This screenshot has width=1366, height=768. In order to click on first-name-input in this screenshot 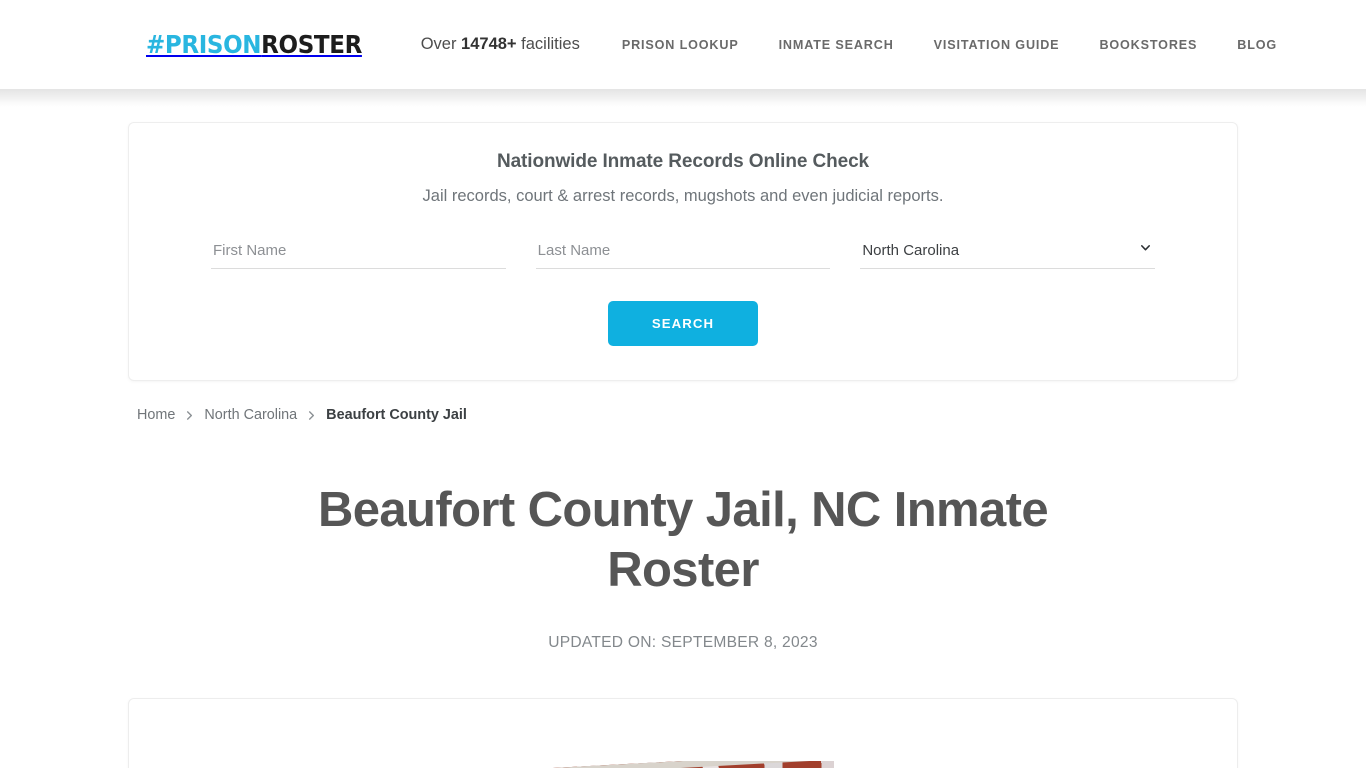, I will do `click(358, 253)`.